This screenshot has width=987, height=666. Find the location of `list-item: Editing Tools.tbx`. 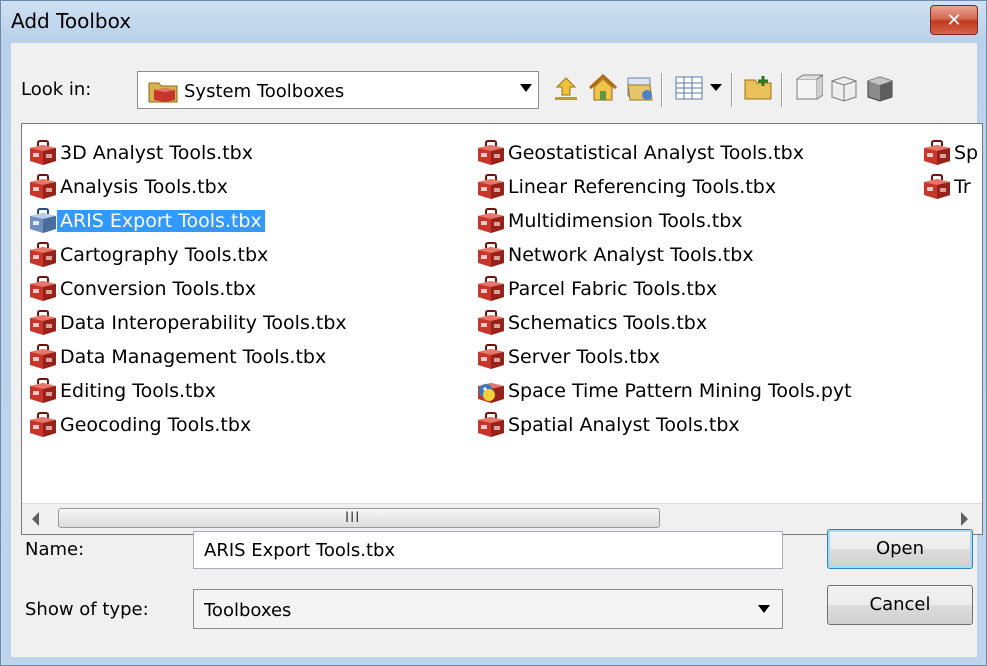

list-item: Editing Tools.tbx is located at coordinates (122, 391).